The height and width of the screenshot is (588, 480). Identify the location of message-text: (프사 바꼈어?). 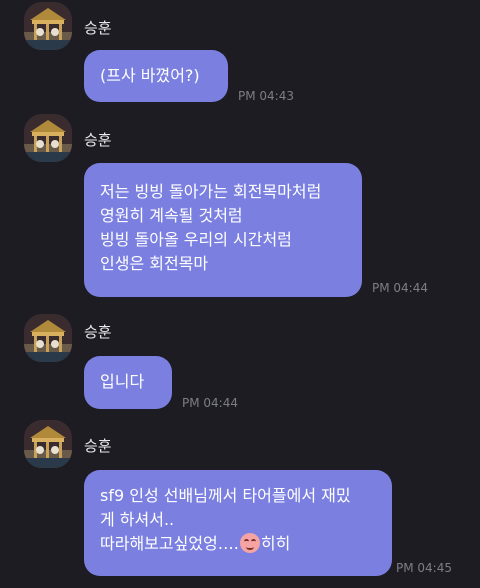
(150, 75).